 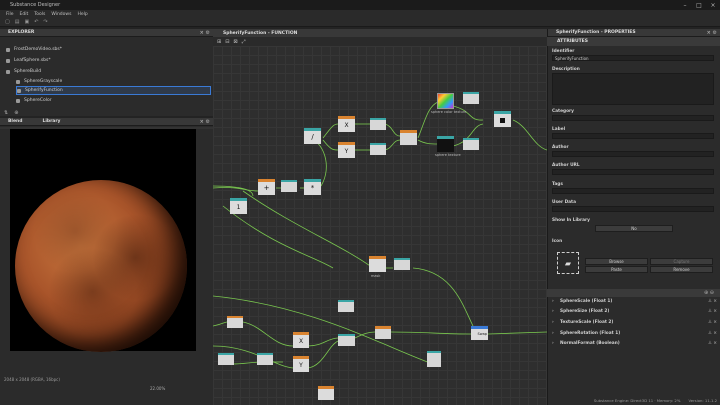 What do you see at coordinates (157, 388) in the screenshot?
I see `zoom-level: 22.00%` at bounding box center [157, 388].